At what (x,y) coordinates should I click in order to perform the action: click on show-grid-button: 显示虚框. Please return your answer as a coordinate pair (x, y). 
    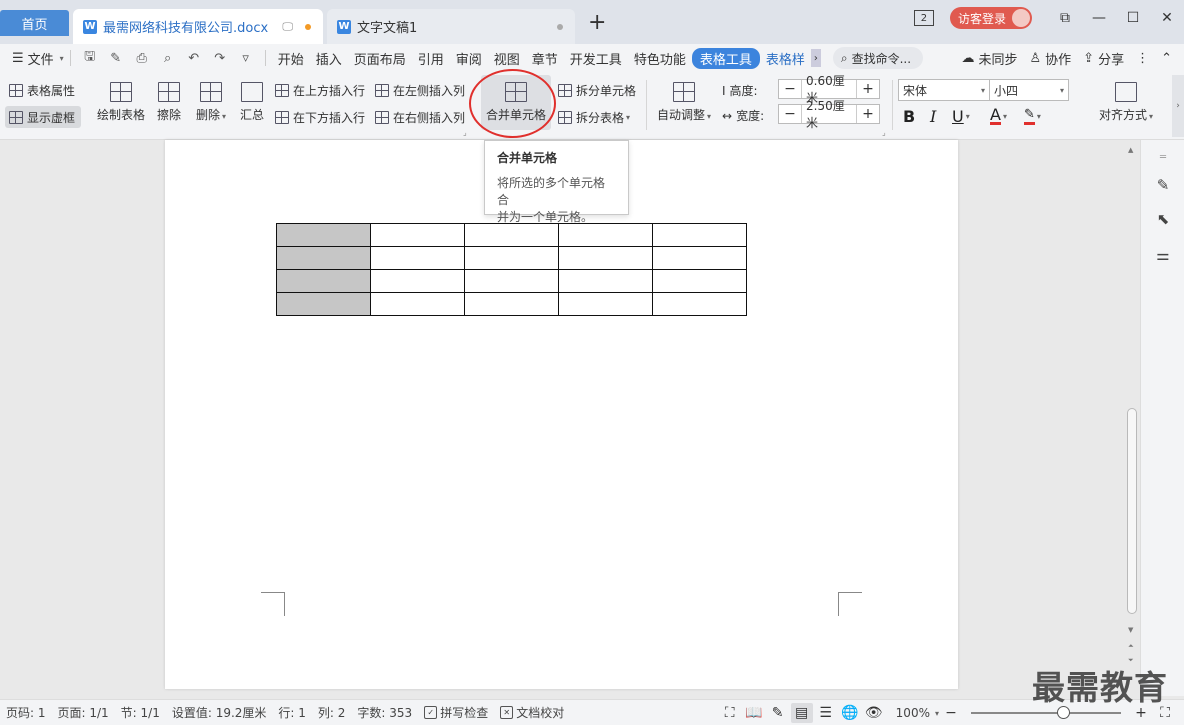
    Looking at the image, I should click on (42, 117).